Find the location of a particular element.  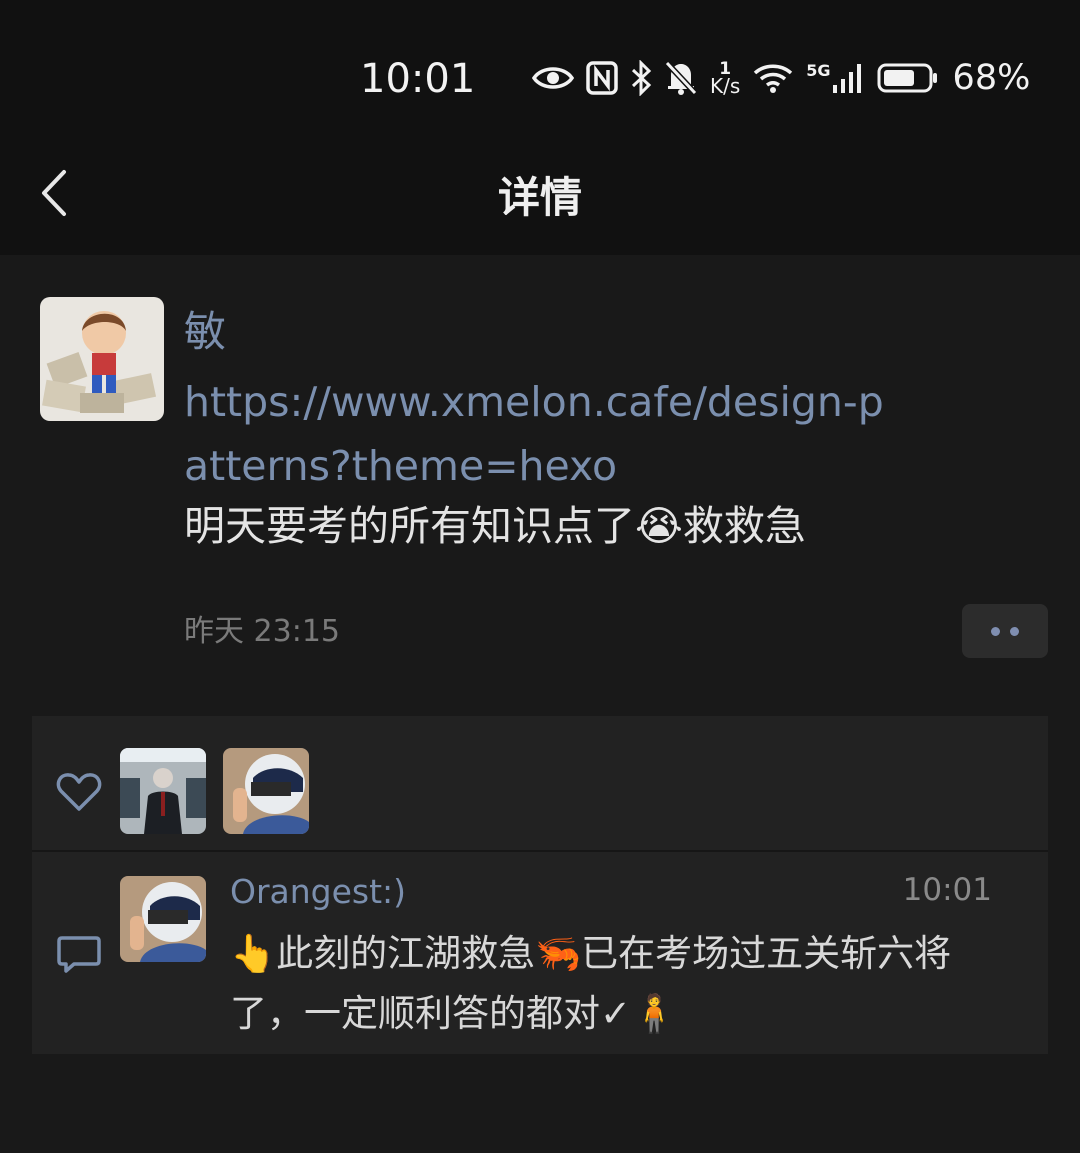

author-name: 敏 is located at coordinates (205, 328).